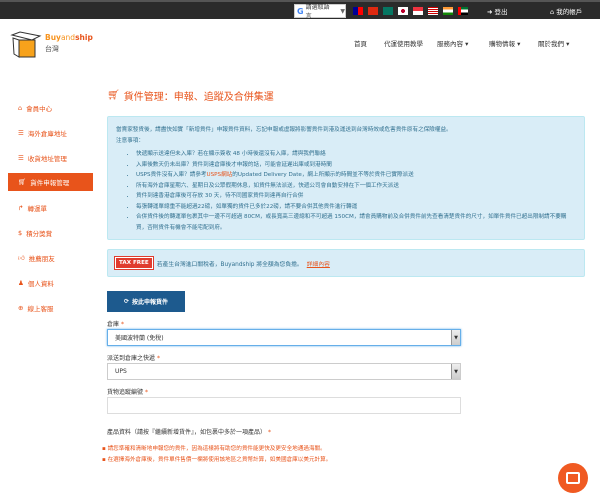 The width and height of the screenshot is (600, 502). I want to click on my-account-link: ⌂ 我的帳戶, so click(566, 11).